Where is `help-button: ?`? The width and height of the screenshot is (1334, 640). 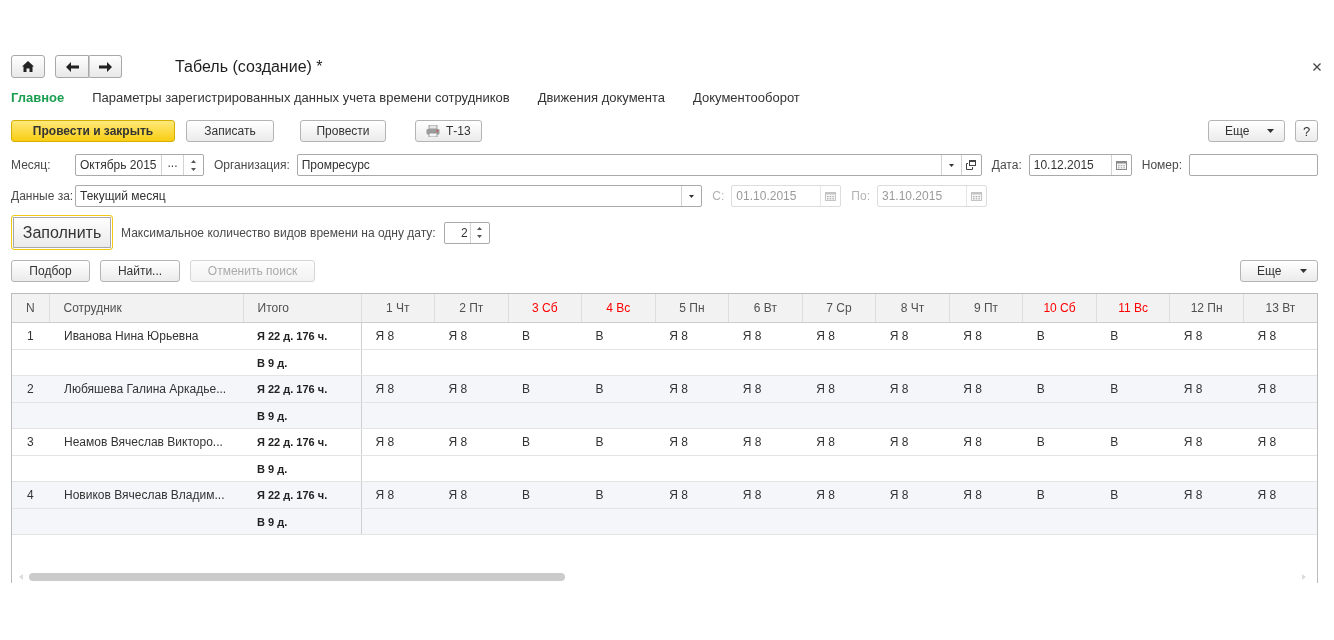
help-button: ? is located at coordinates (1306, 131).